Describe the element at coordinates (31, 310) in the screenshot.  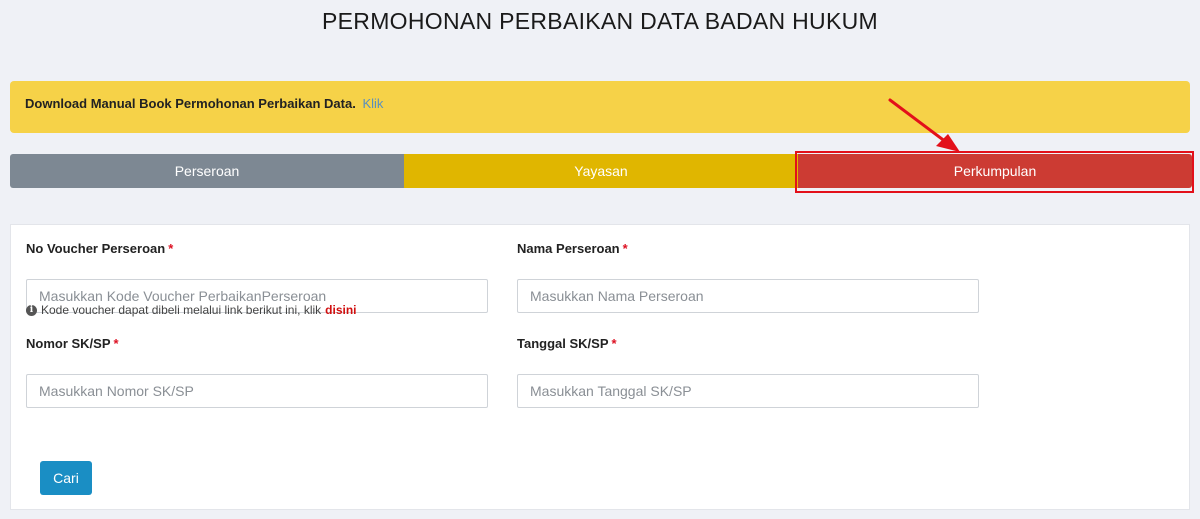
I see `info-icon: i` at that location.